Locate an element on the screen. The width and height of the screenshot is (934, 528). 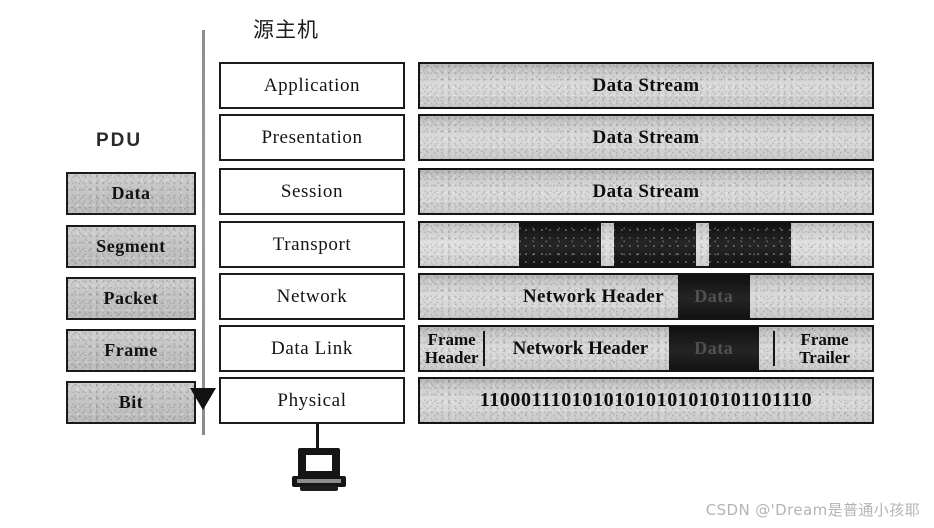
frame-trailer-line: Frame is located at coordinates (824, 339).